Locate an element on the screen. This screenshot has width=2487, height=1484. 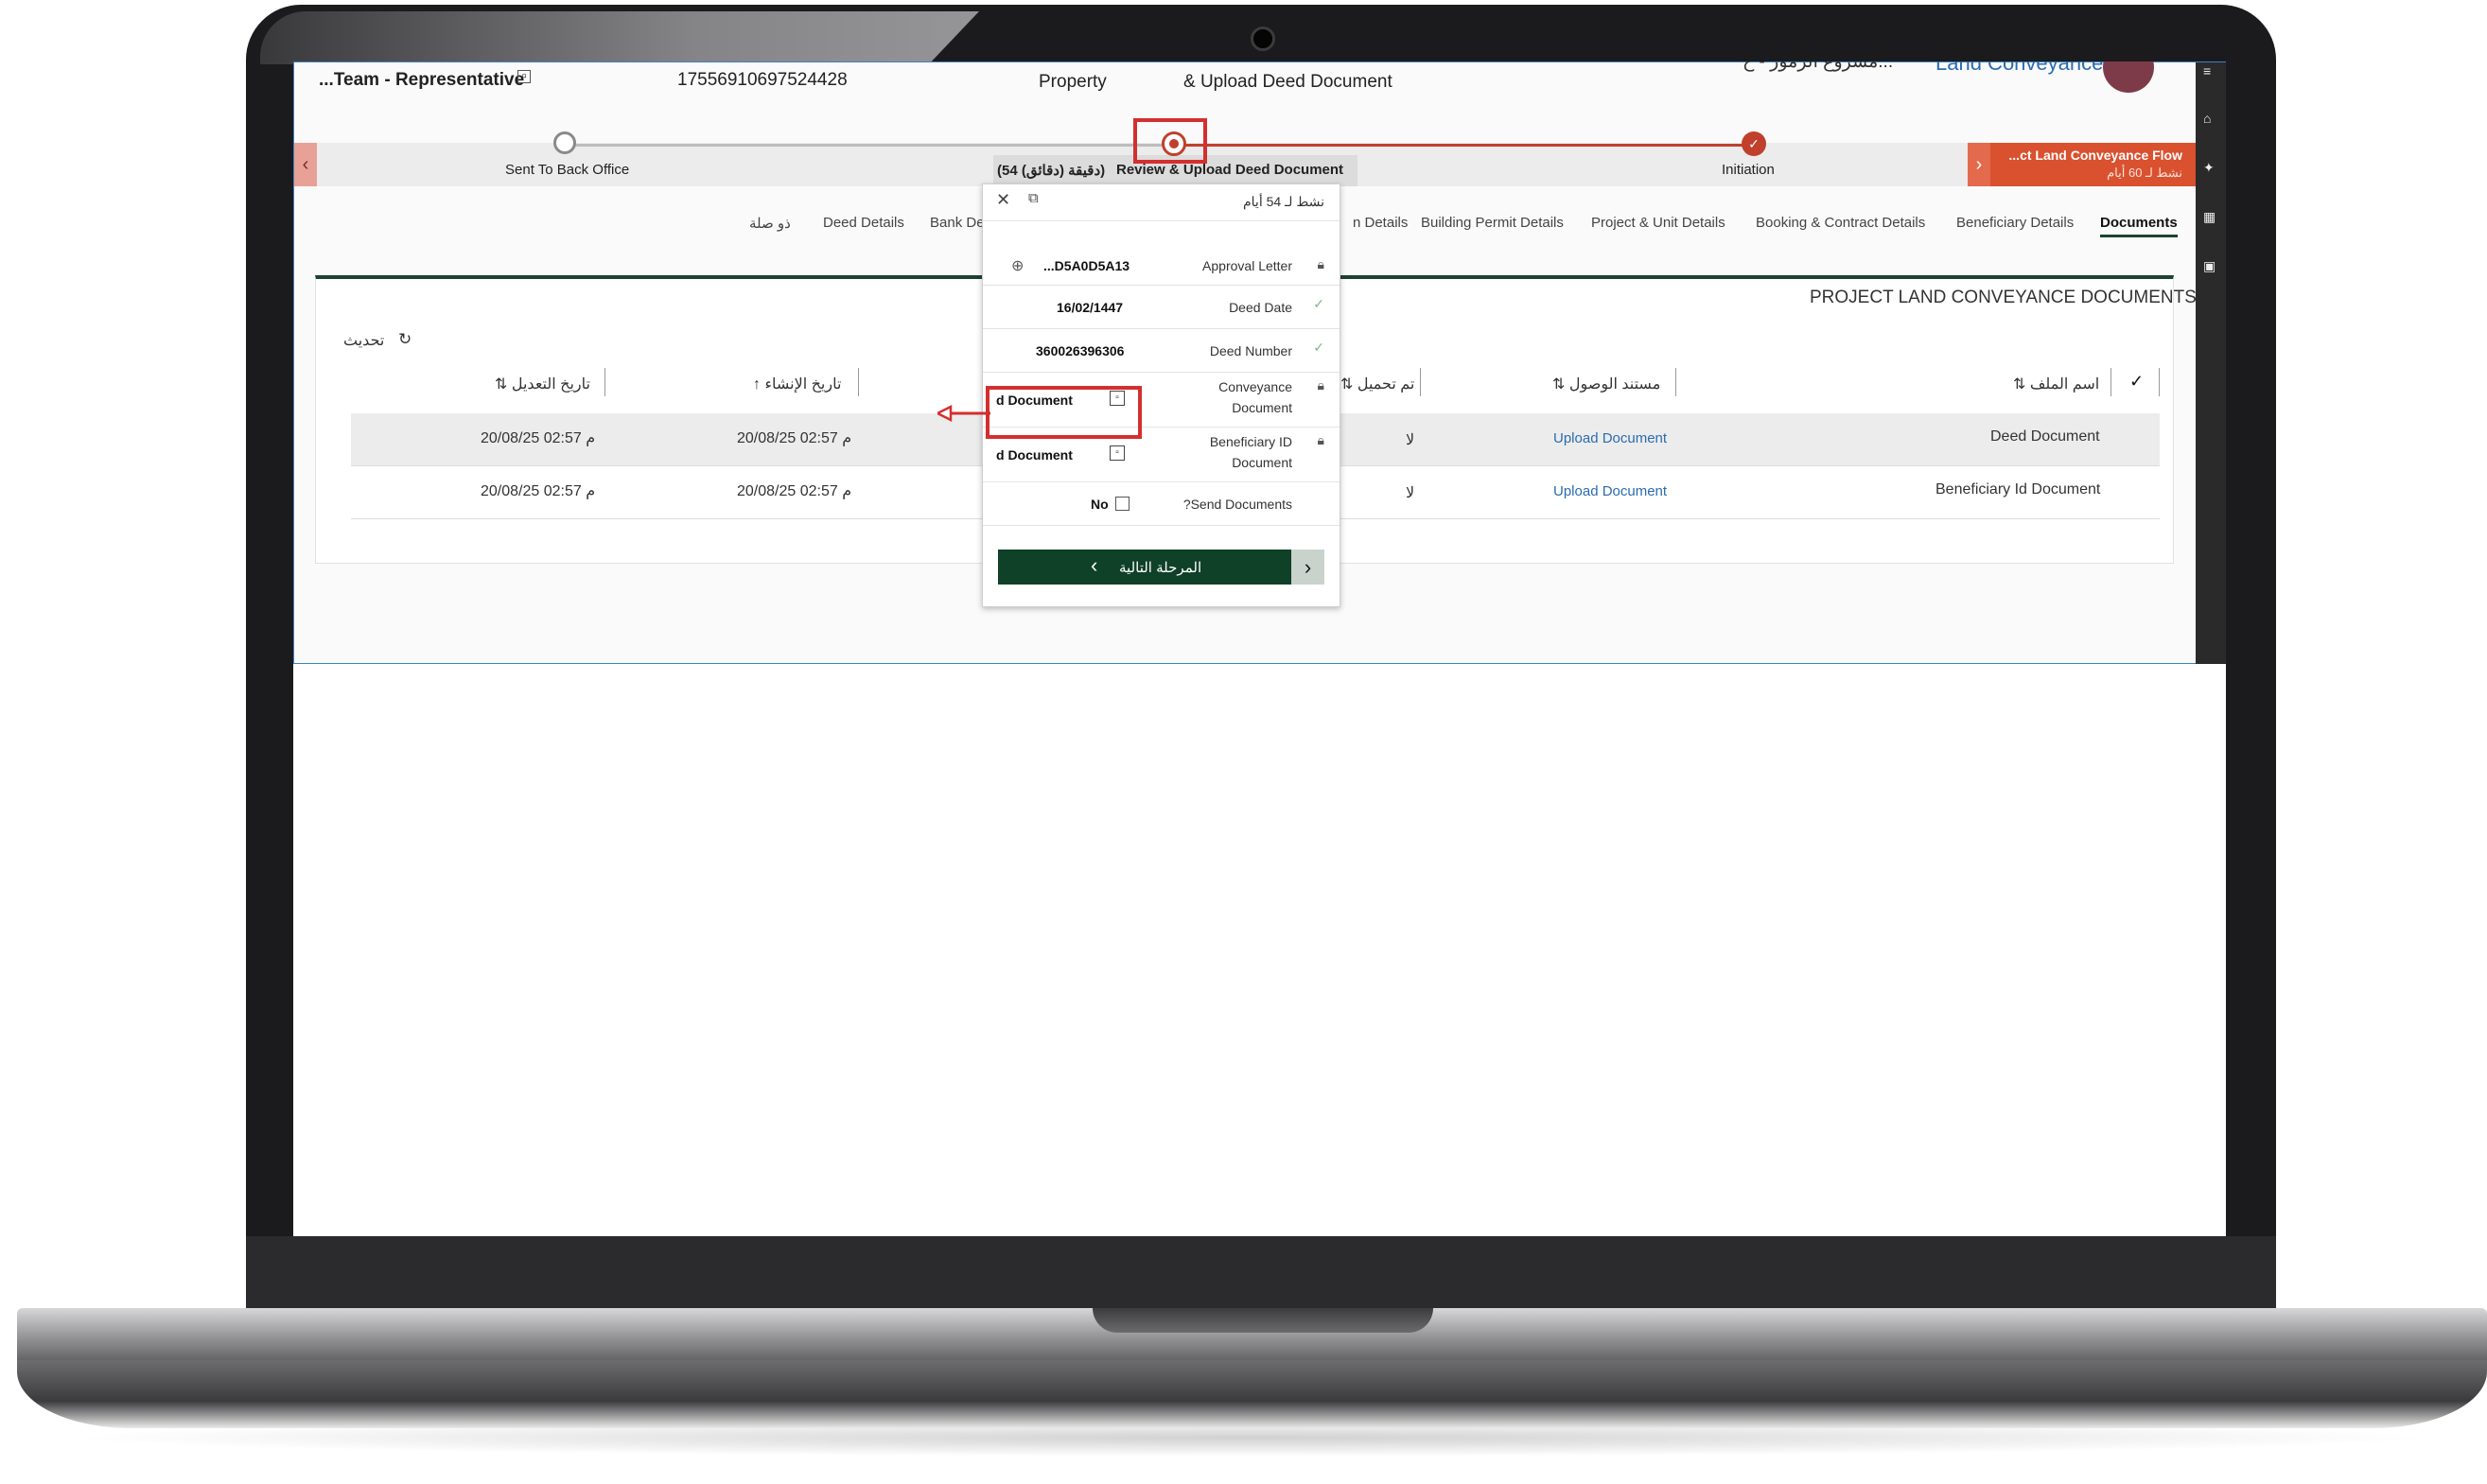
tab-booking: Booking & Contract Details is located at coordinates (1841, 223).